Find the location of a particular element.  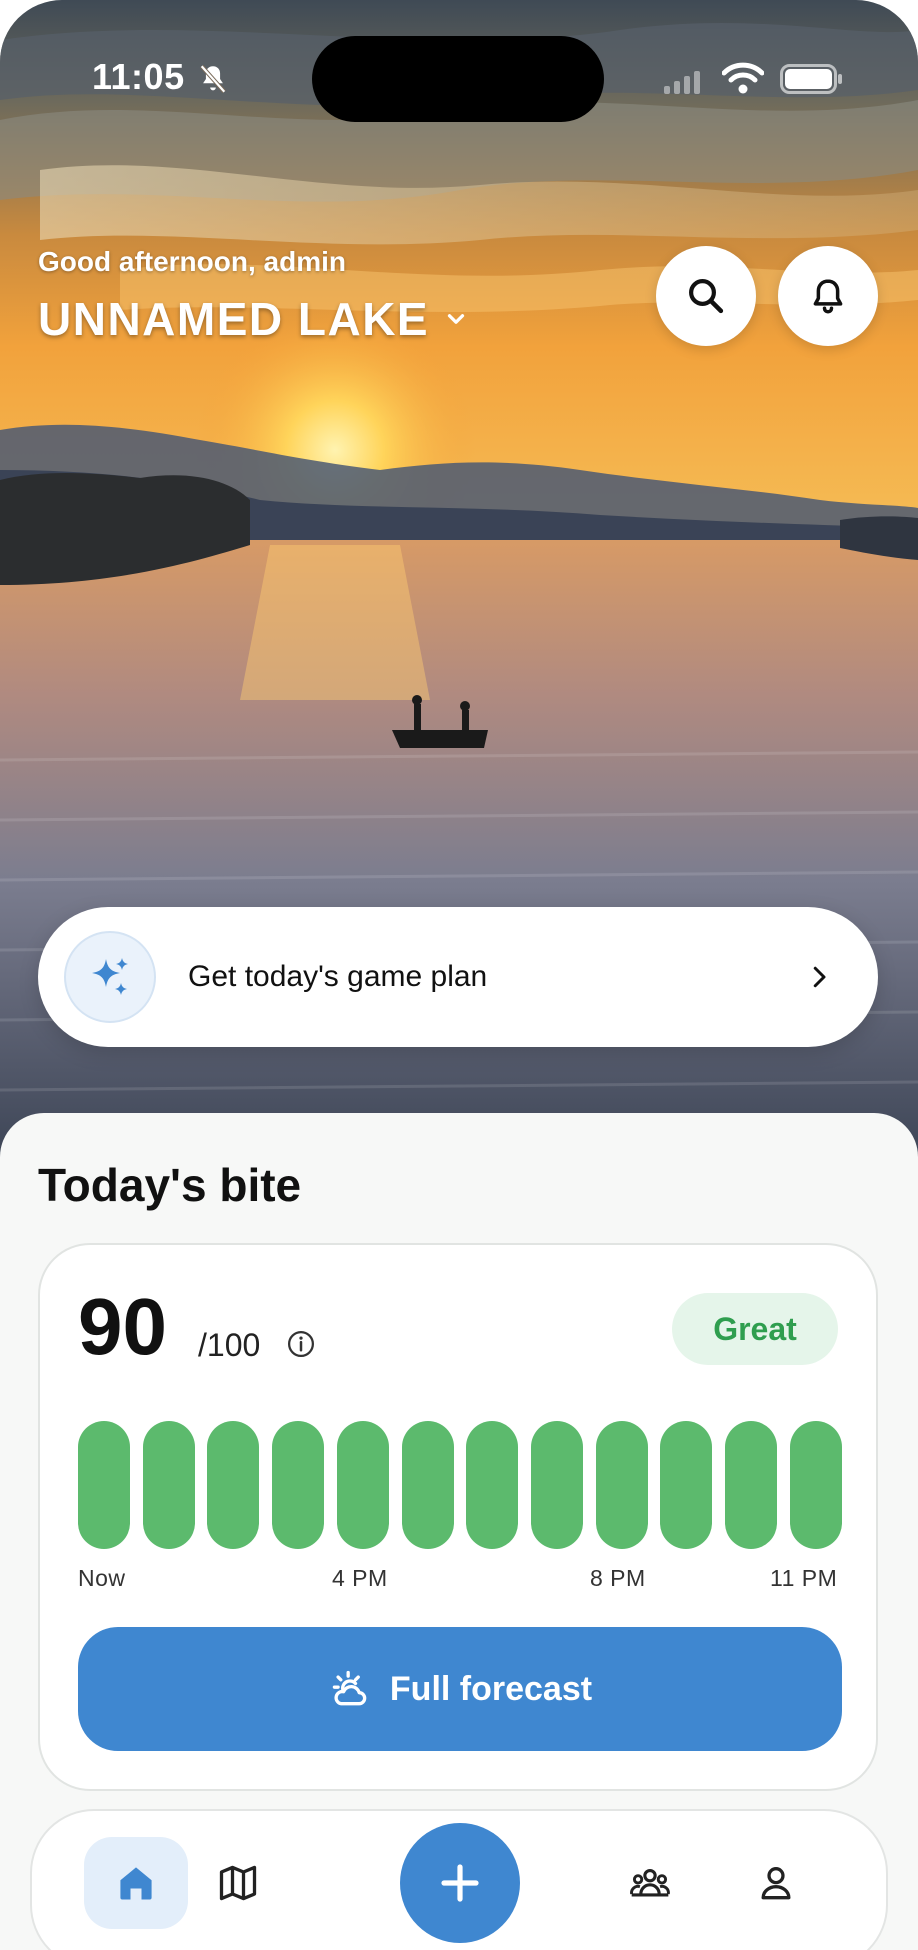

tab-profile is located at coordinates (776, 1883).